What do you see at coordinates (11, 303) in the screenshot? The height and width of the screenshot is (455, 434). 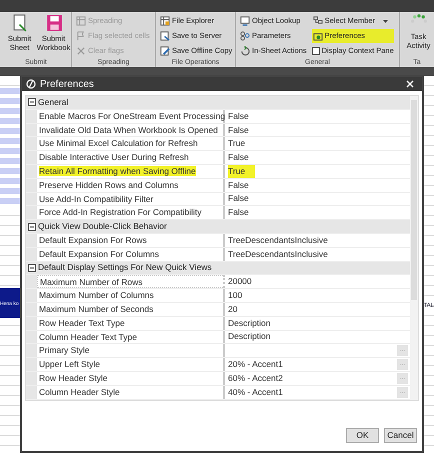 I see `sheet-band` at bounding box center [11, 303].